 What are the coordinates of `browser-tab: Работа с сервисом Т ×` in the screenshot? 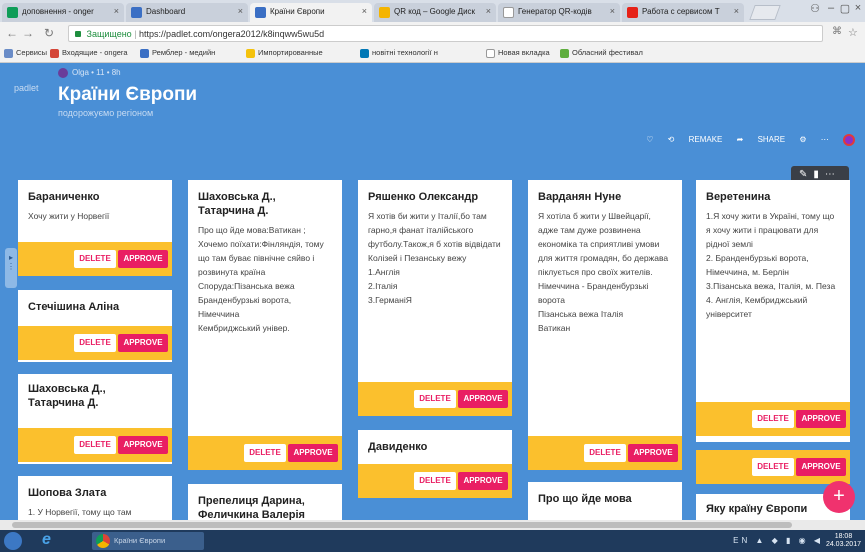 It's located at (683, 12).